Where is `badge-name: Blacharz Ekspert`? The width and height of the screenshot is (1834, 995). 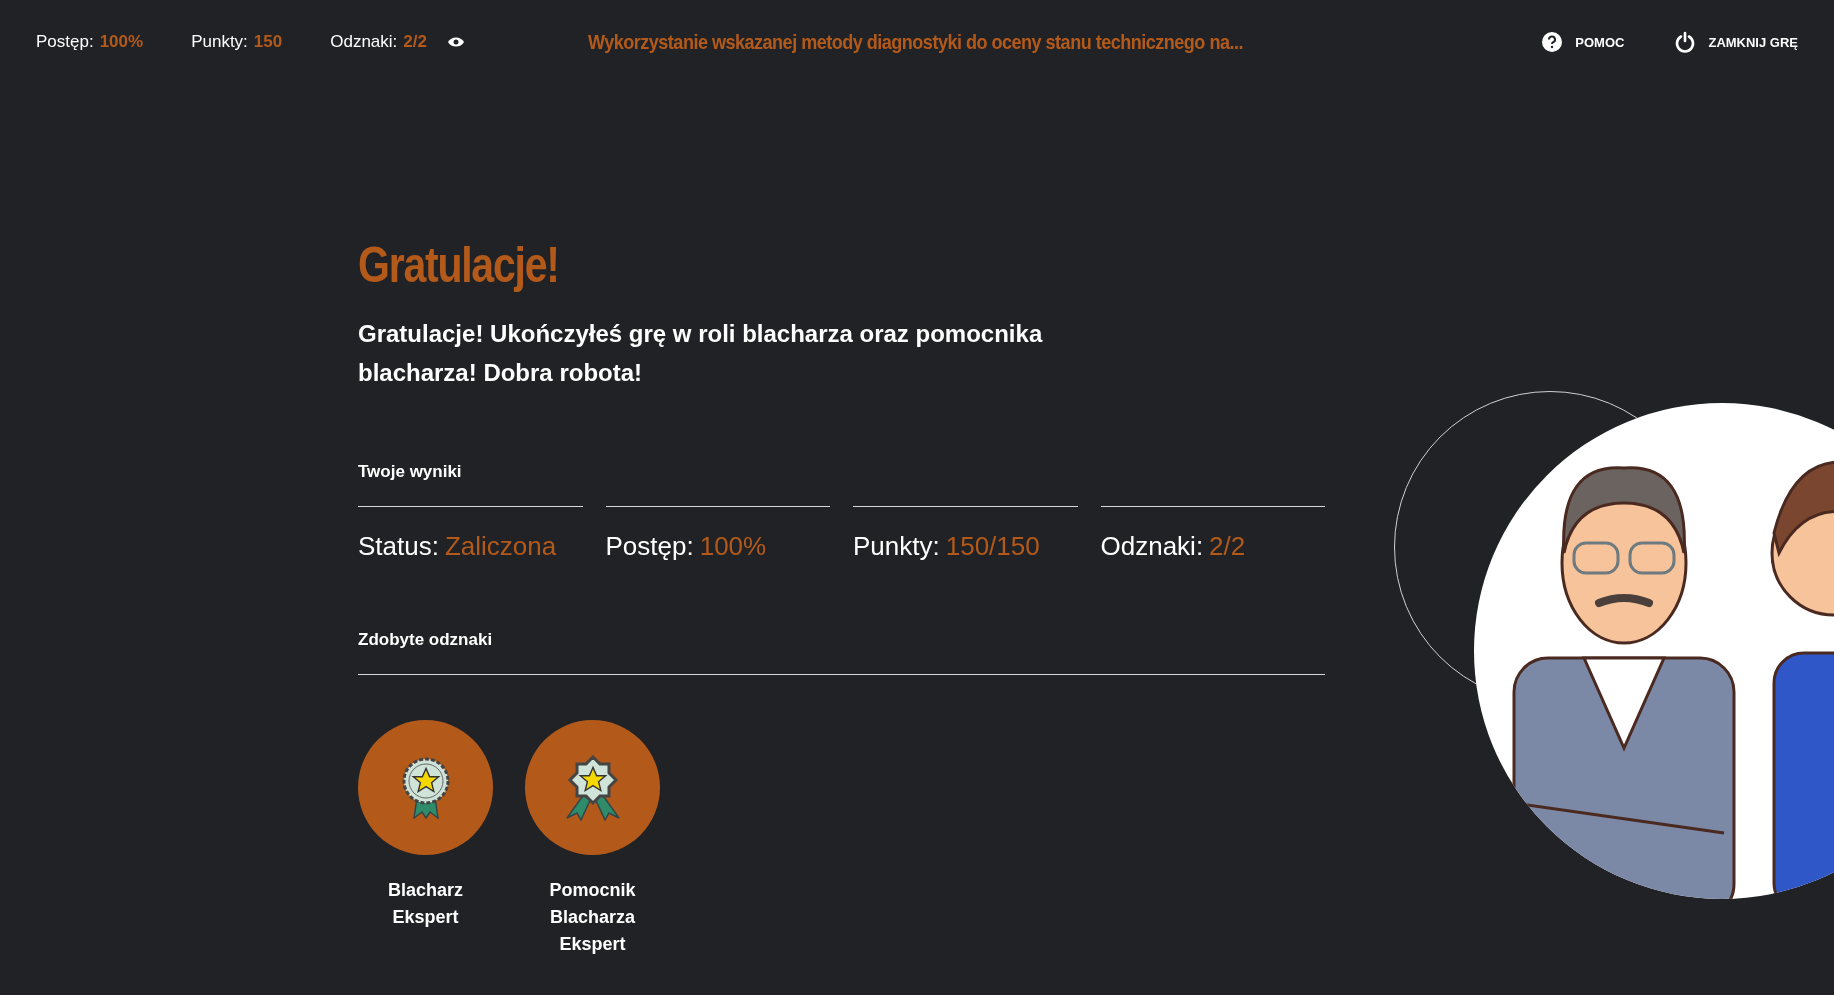
badge-name: Blacharz Ekspert is located at coordinates (425, 904).